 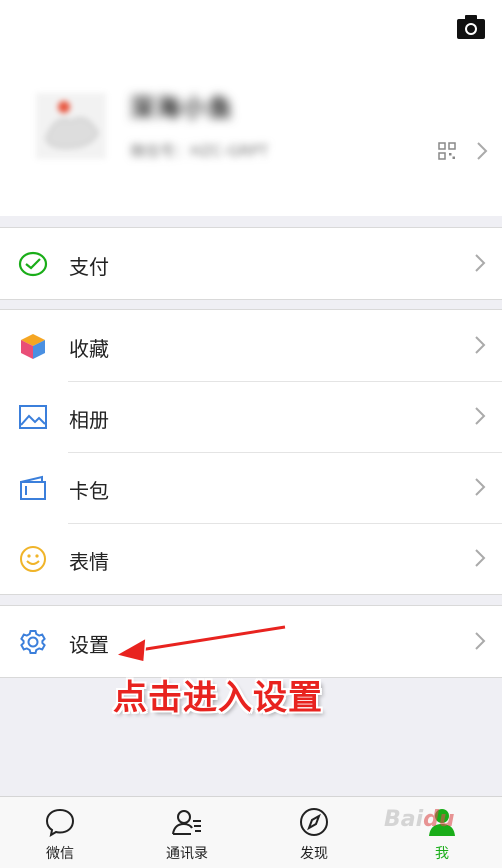 I want to click on menu-item-pay: 支付, so click(x=251, y=263).